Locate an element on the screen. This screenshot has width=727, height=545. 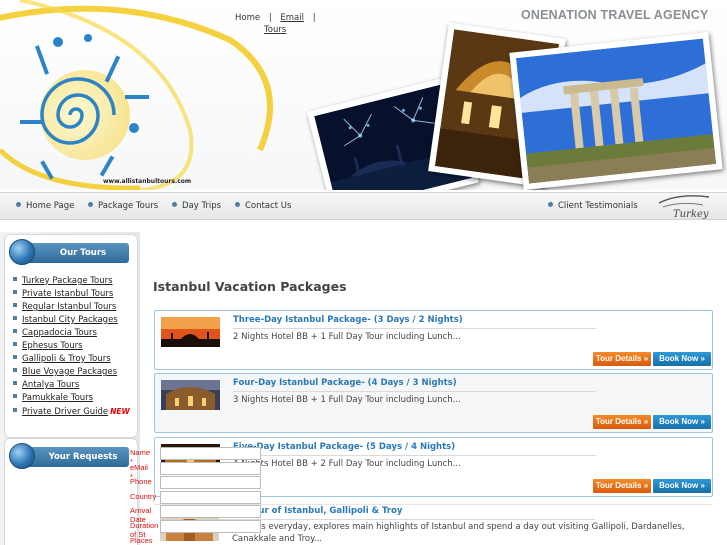
tour-list-item: Antalya Tours is located at coordinates (75, 385).